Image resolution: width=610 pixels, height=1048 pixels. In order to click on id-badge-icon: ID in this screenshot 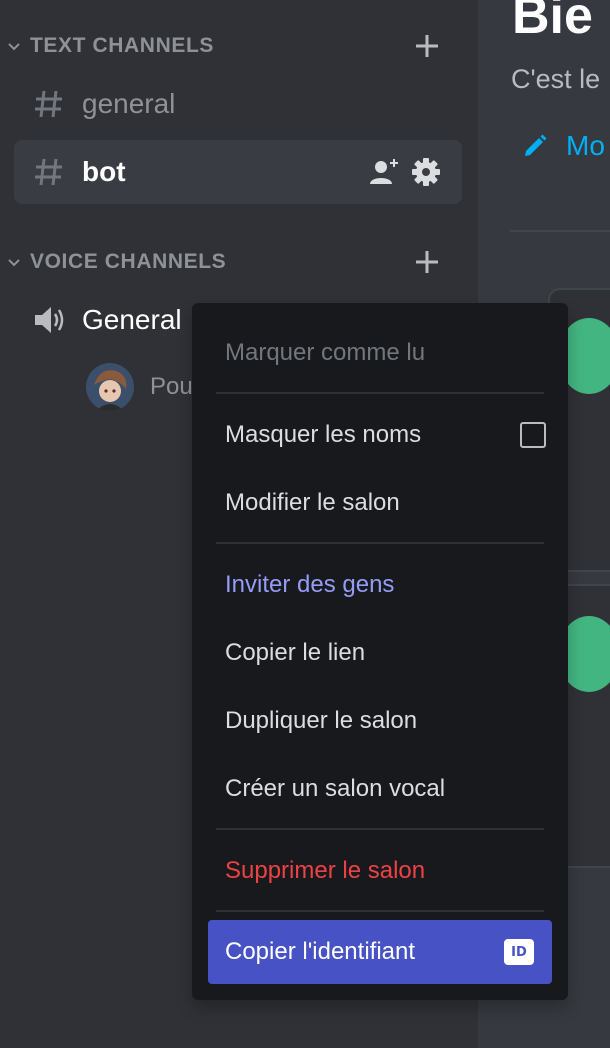, I will do `click(519, 952)`.